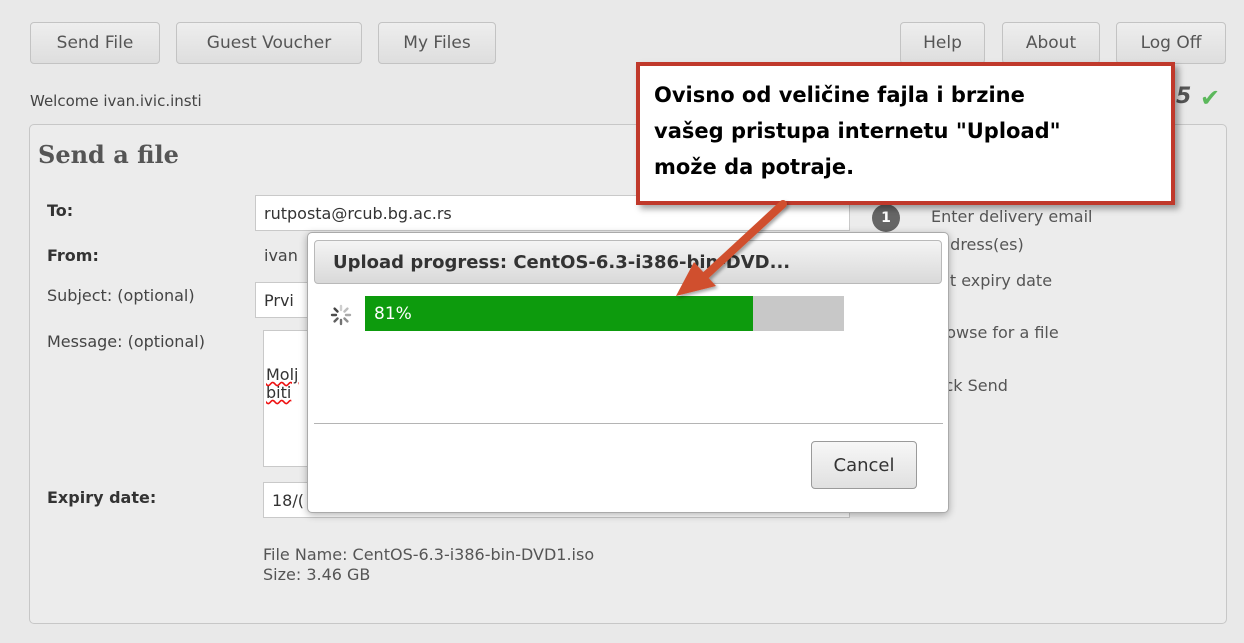 This screenshot has height=643, width=1244. Describe the element at coordinates (73, 255) in the screenshot. I see `from-label: From:` at that location.